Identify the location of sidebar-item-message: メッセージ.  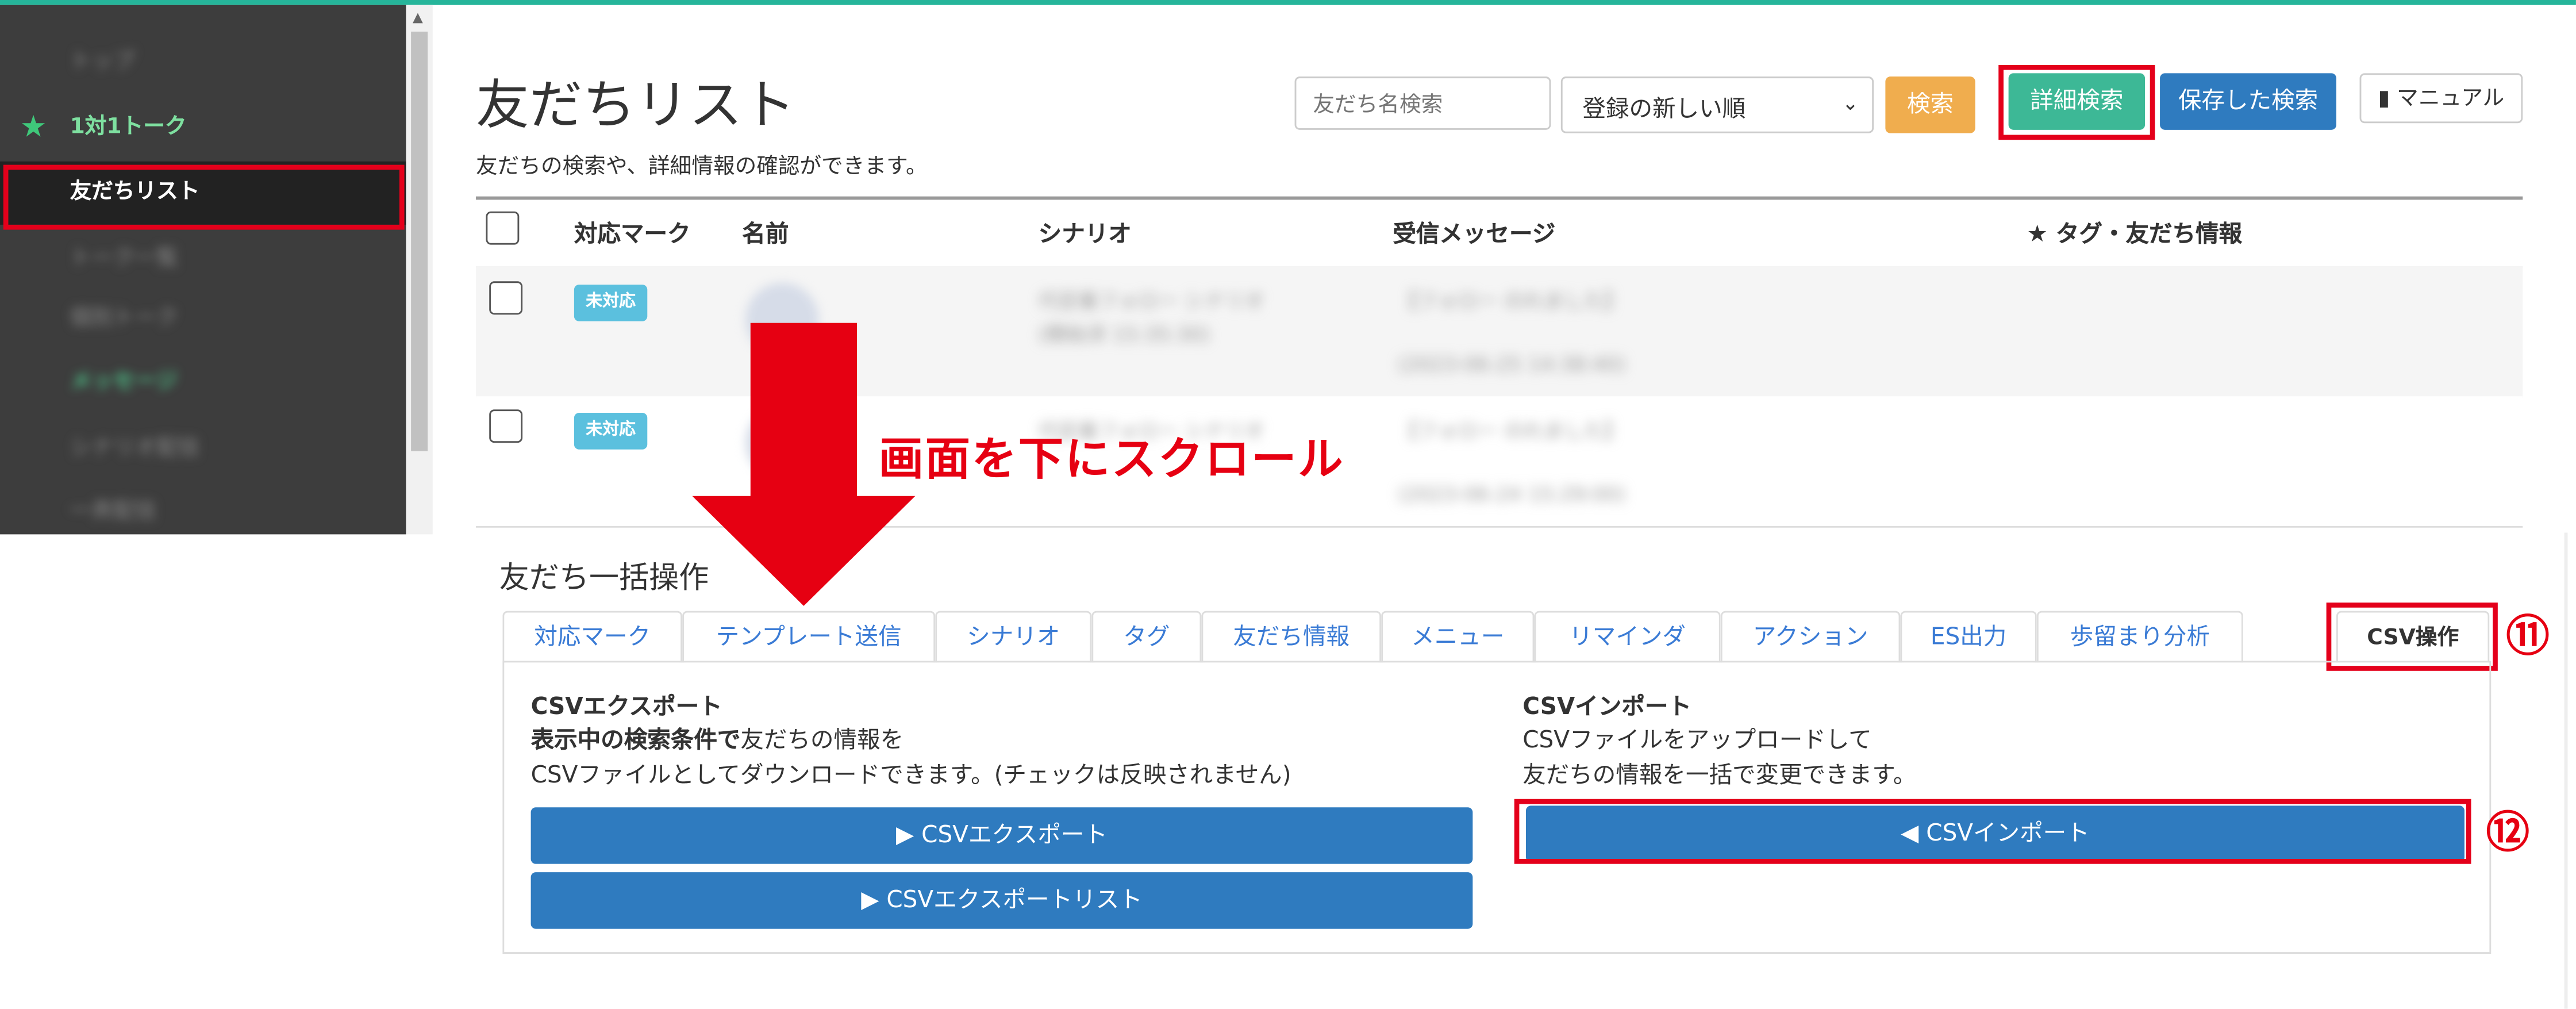
(203, 383).